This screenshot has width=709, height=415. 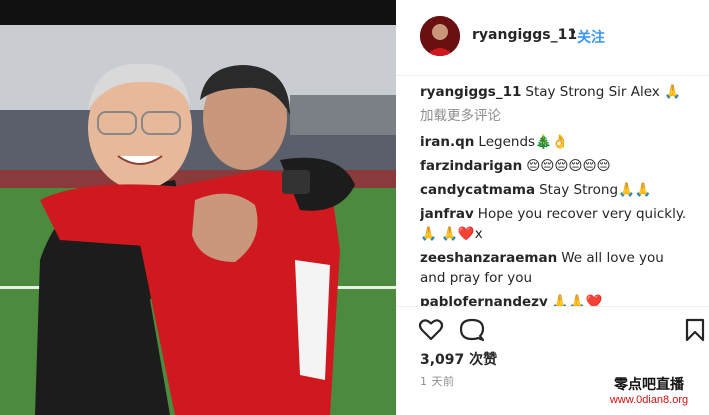 I want to click on watermark-title: 零点吧直播, so click(x=649, y=385).